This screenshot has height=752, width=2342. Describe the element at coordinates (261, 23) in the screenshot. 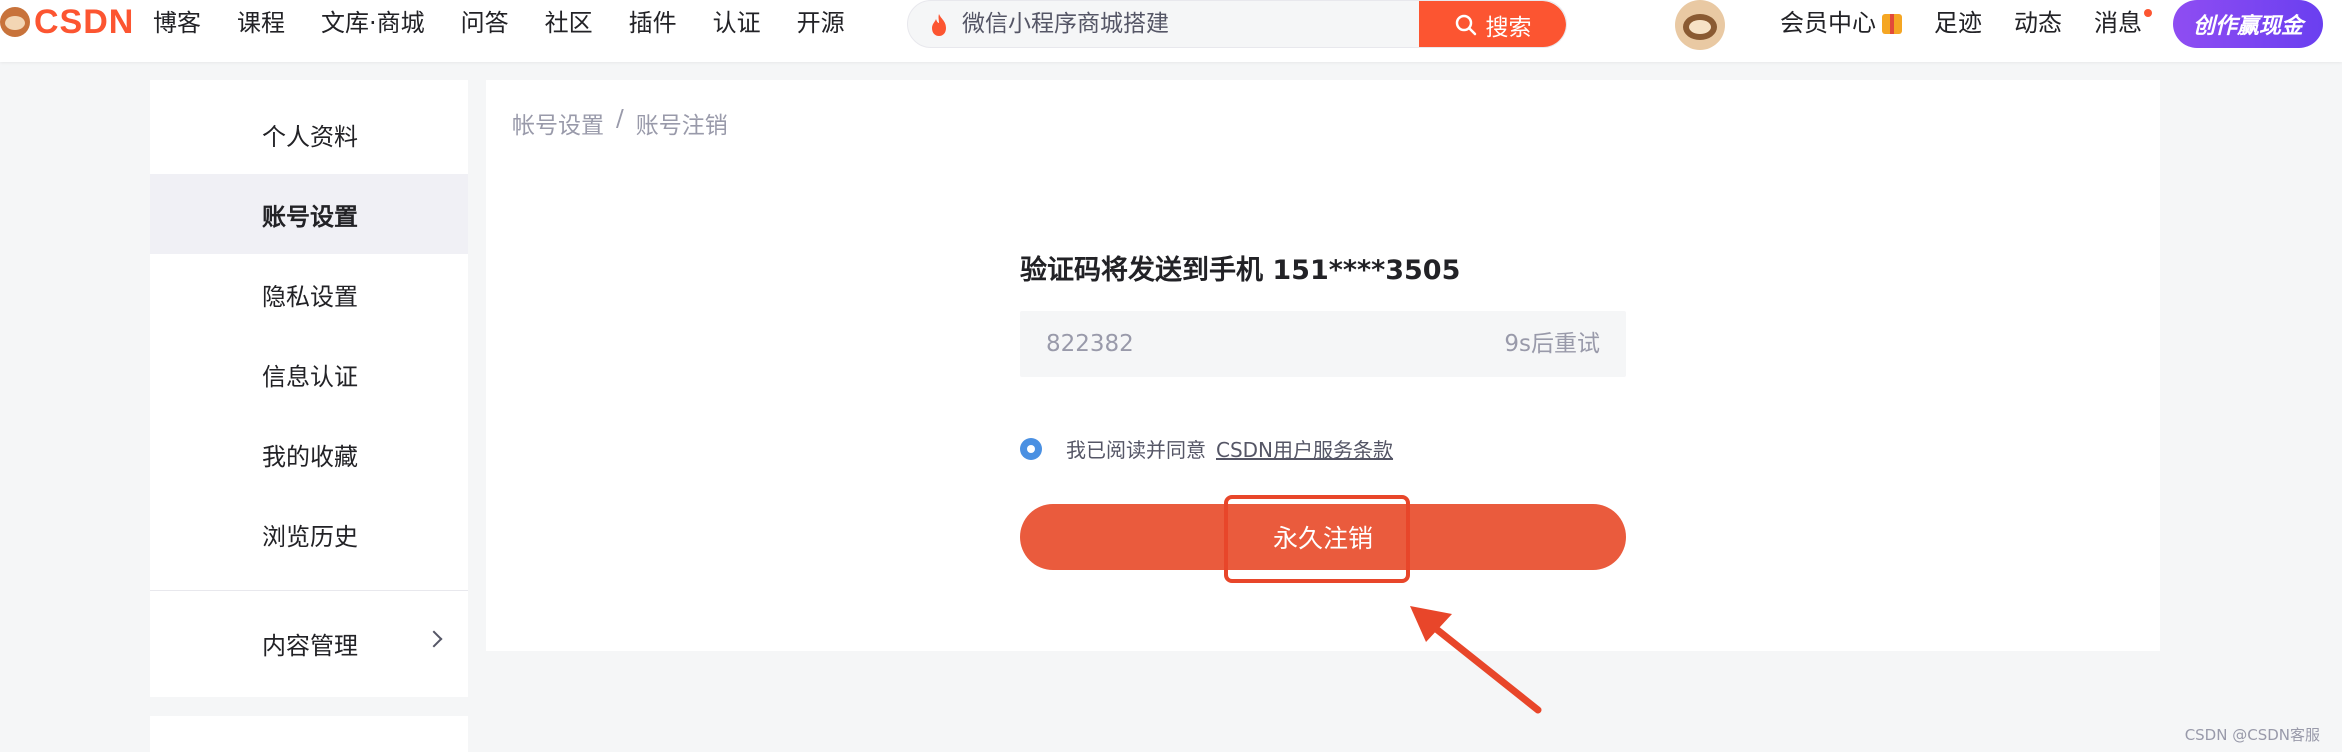

I see `nav-courses: 课程` at that location.